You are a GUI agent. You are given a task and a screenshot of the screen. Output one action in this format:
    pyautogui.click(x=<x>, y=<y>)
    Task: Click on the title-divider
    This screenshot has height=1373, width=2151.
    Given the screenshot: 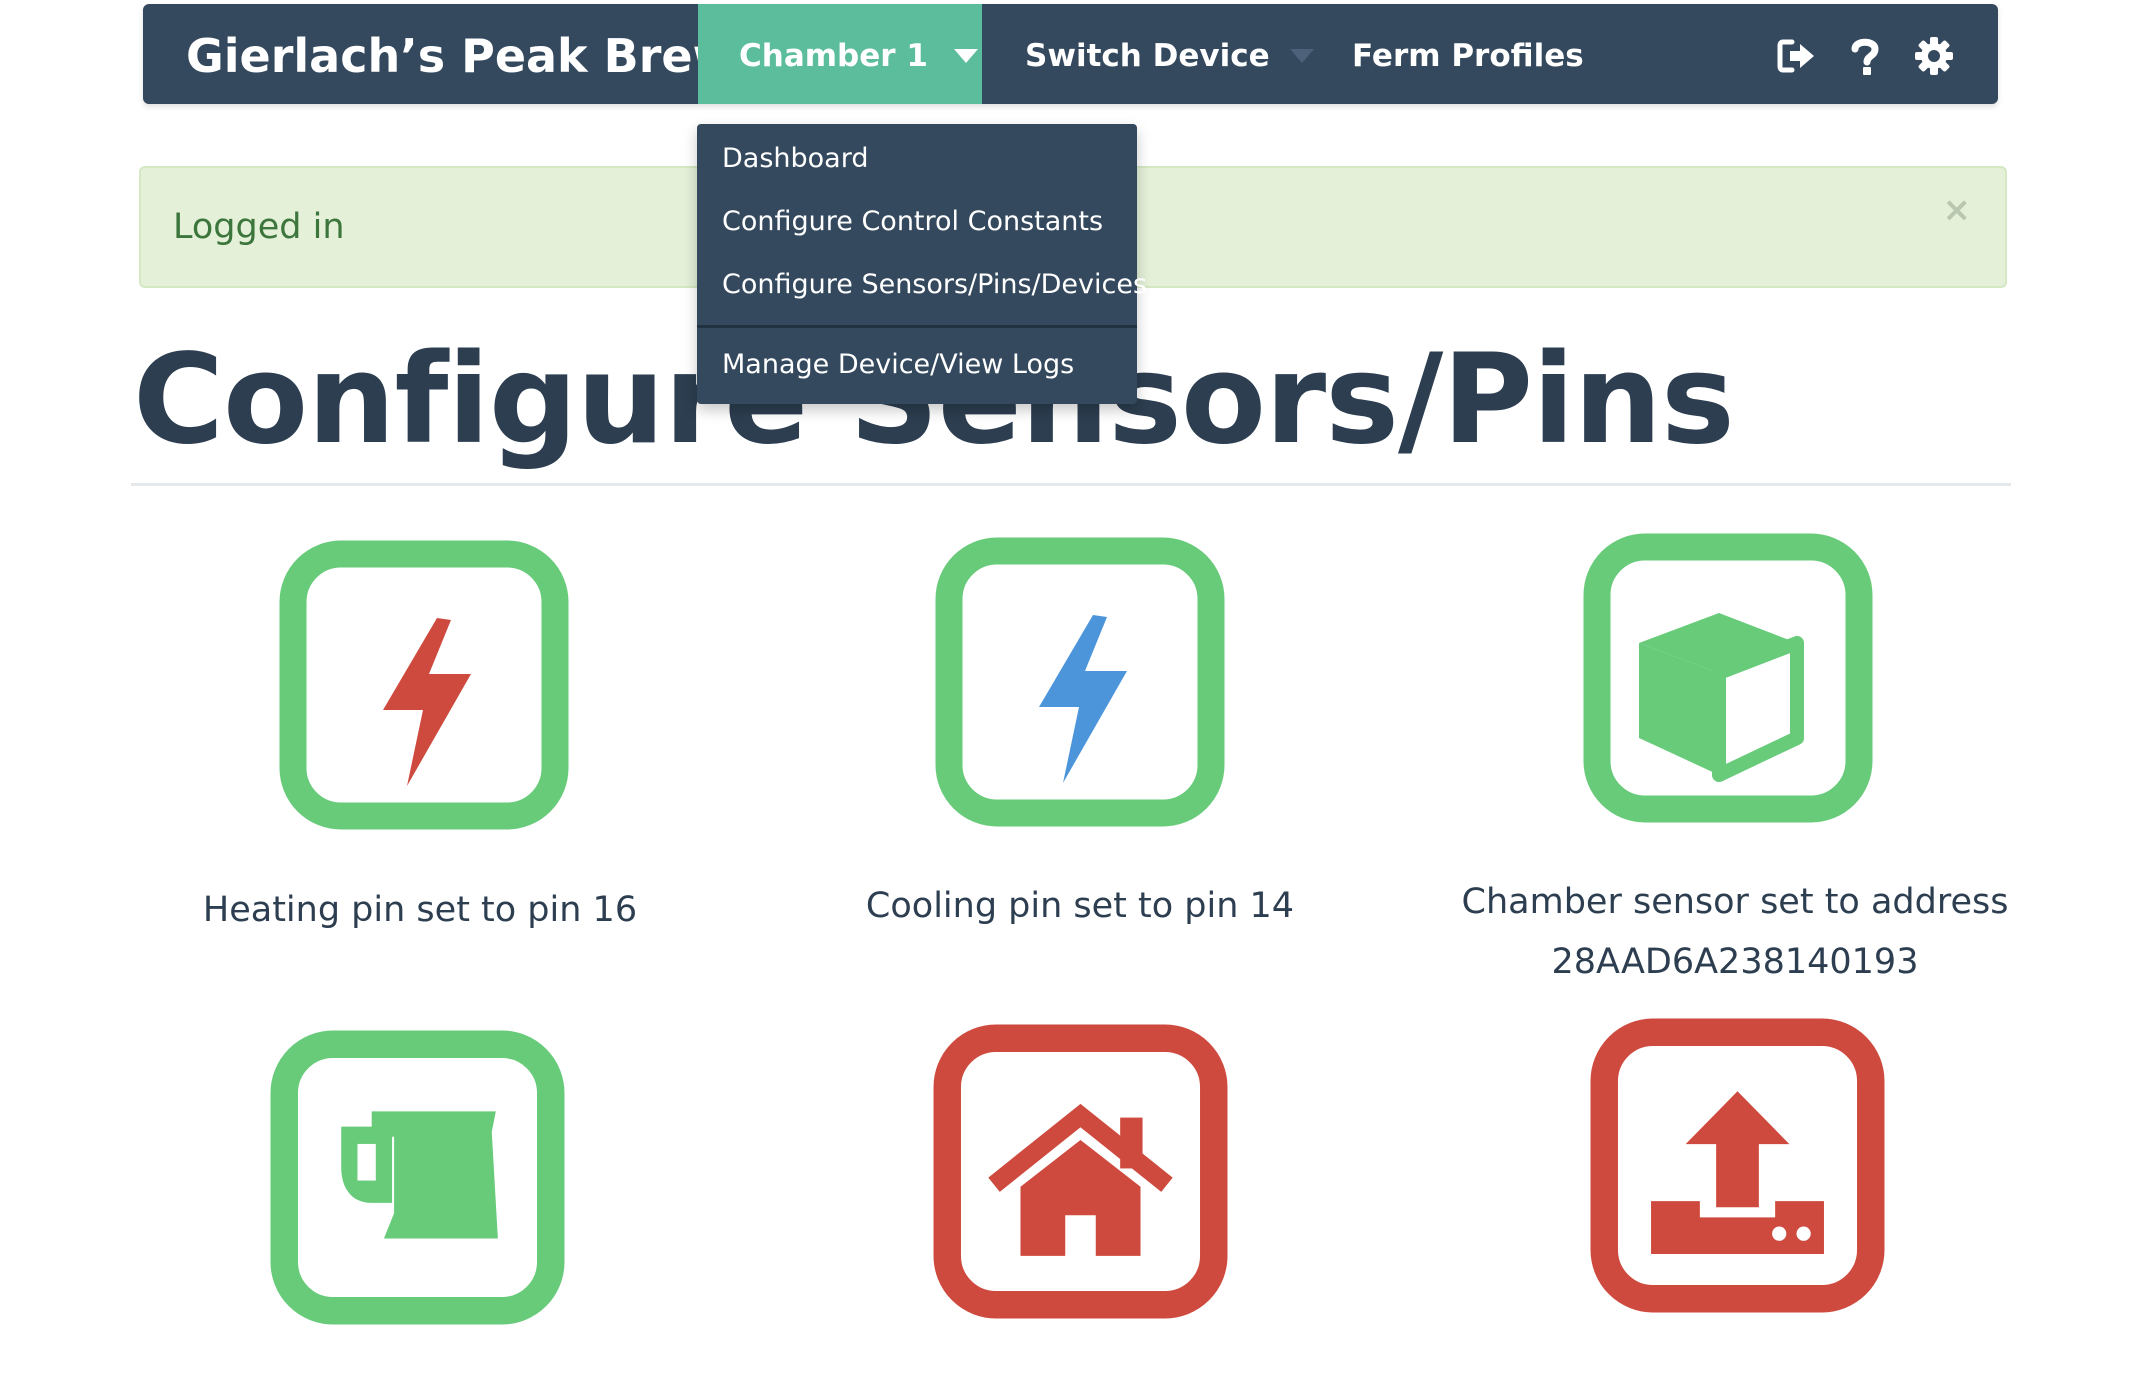 What is the action you would take?
    pyautogui.click(x=1071, y=484)
    